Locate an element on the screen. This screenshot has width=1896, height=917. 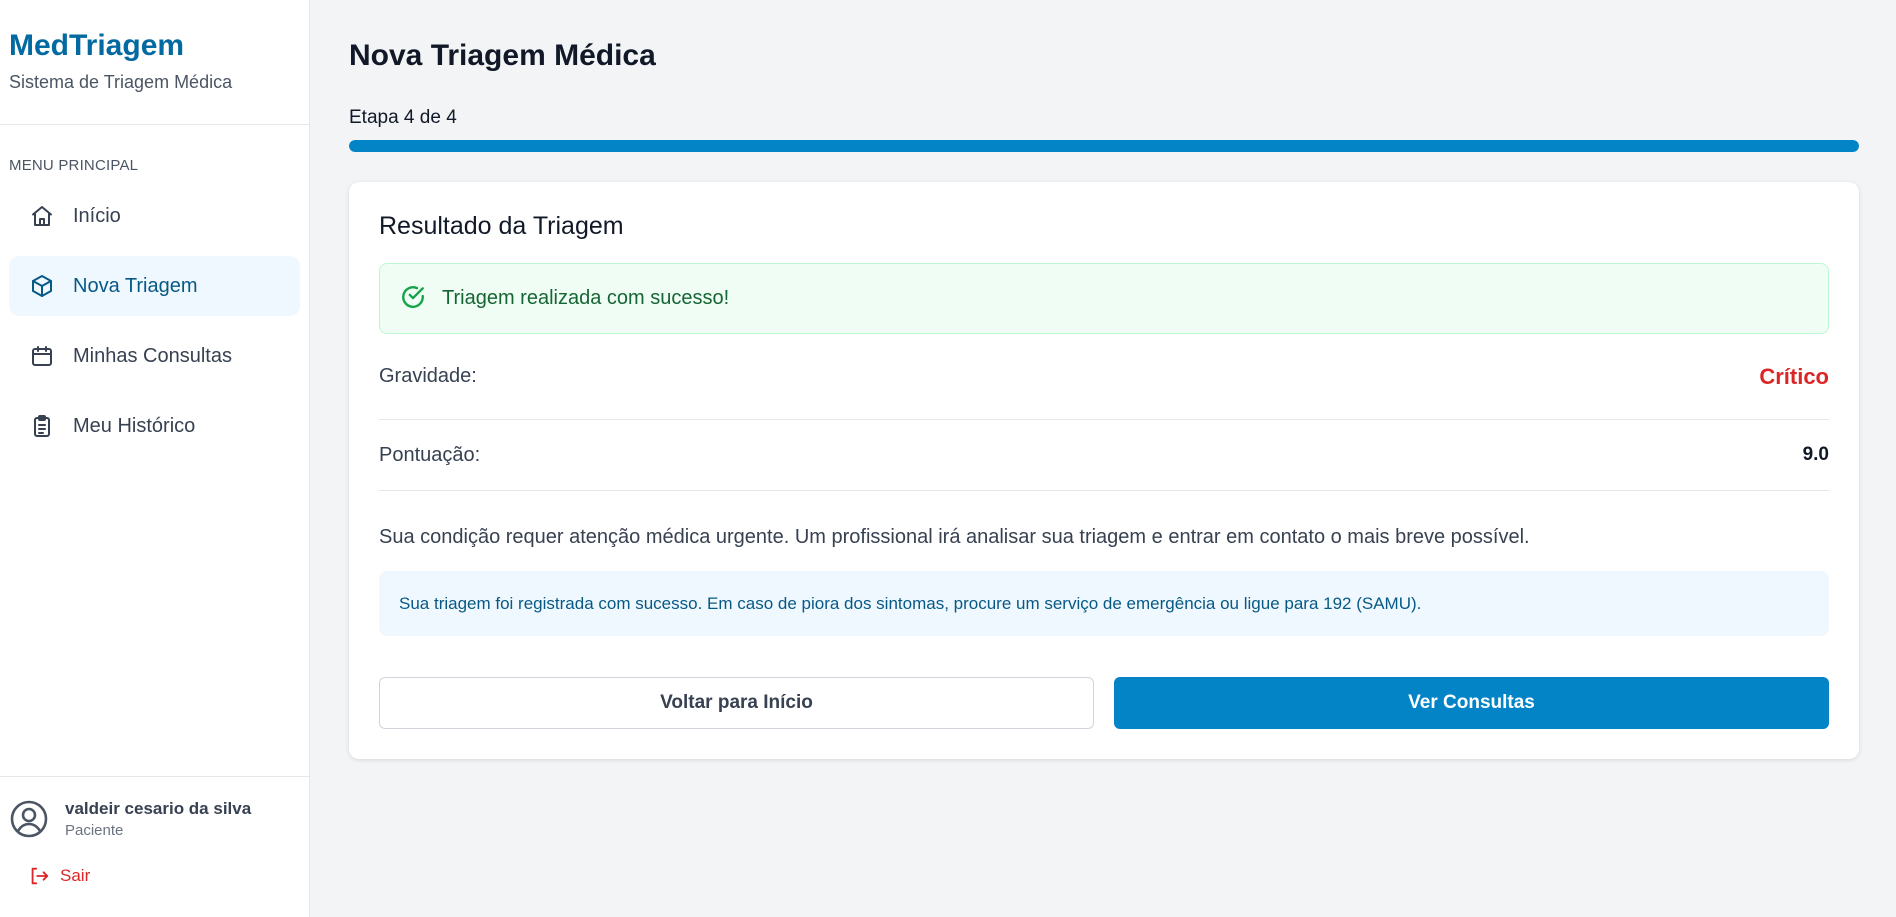
action-buttons: Voltar para Início Ver Consultas is located at coordinates (1104, 703).